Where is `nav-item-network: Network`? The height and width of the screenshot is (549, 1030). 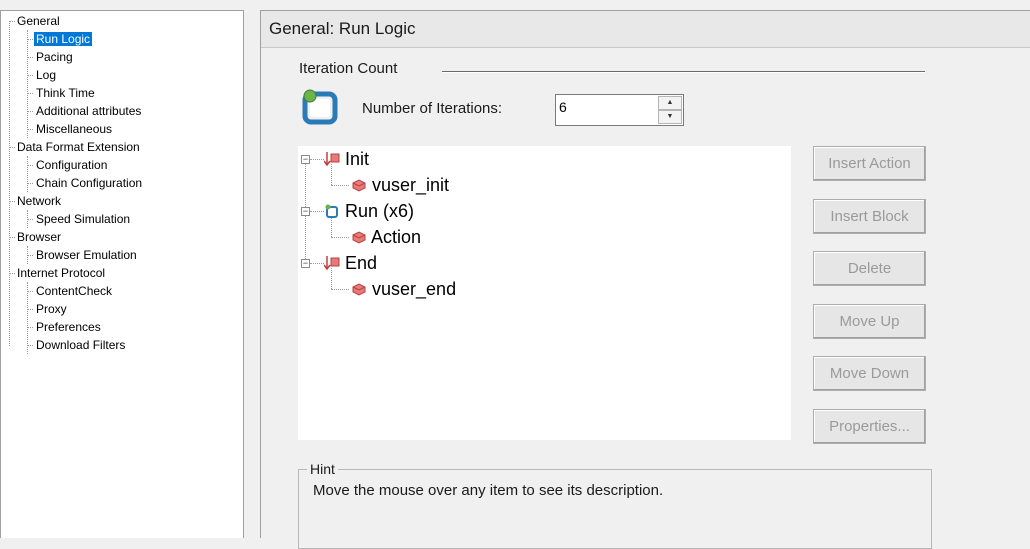 nav-item-network: Network is located at coordinates (39, 201).